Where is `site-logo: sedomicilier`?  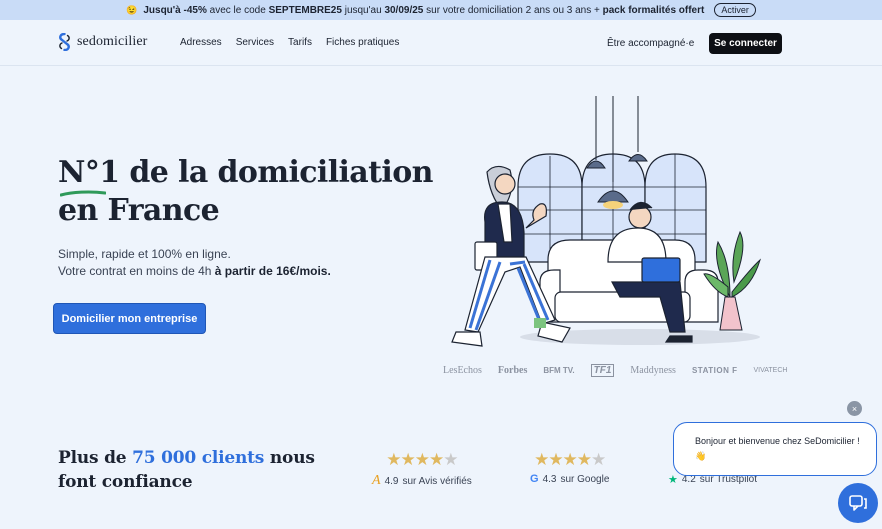
site-logo: sedomicilier is located at coordinates (102, 42).